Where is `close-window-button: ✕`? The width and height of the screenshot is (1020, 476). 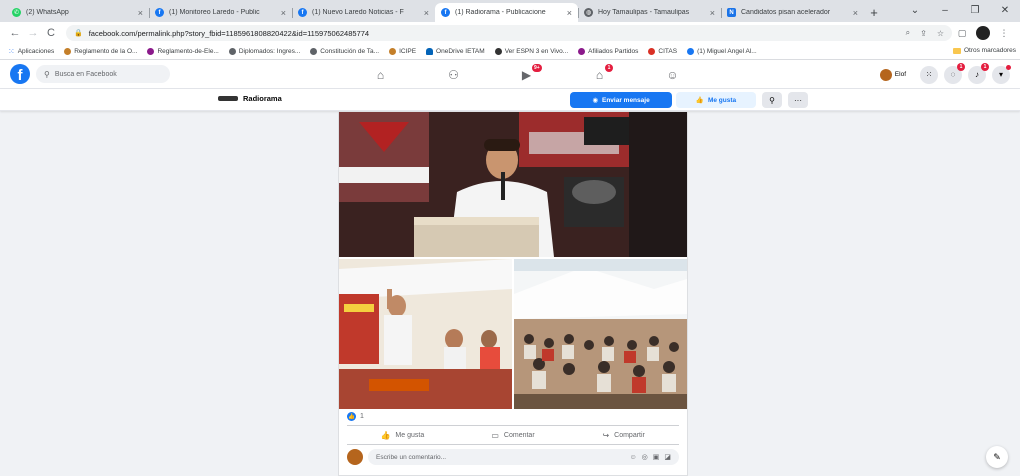
close-window-button: ✕ is located at coordinates (1005, 10).